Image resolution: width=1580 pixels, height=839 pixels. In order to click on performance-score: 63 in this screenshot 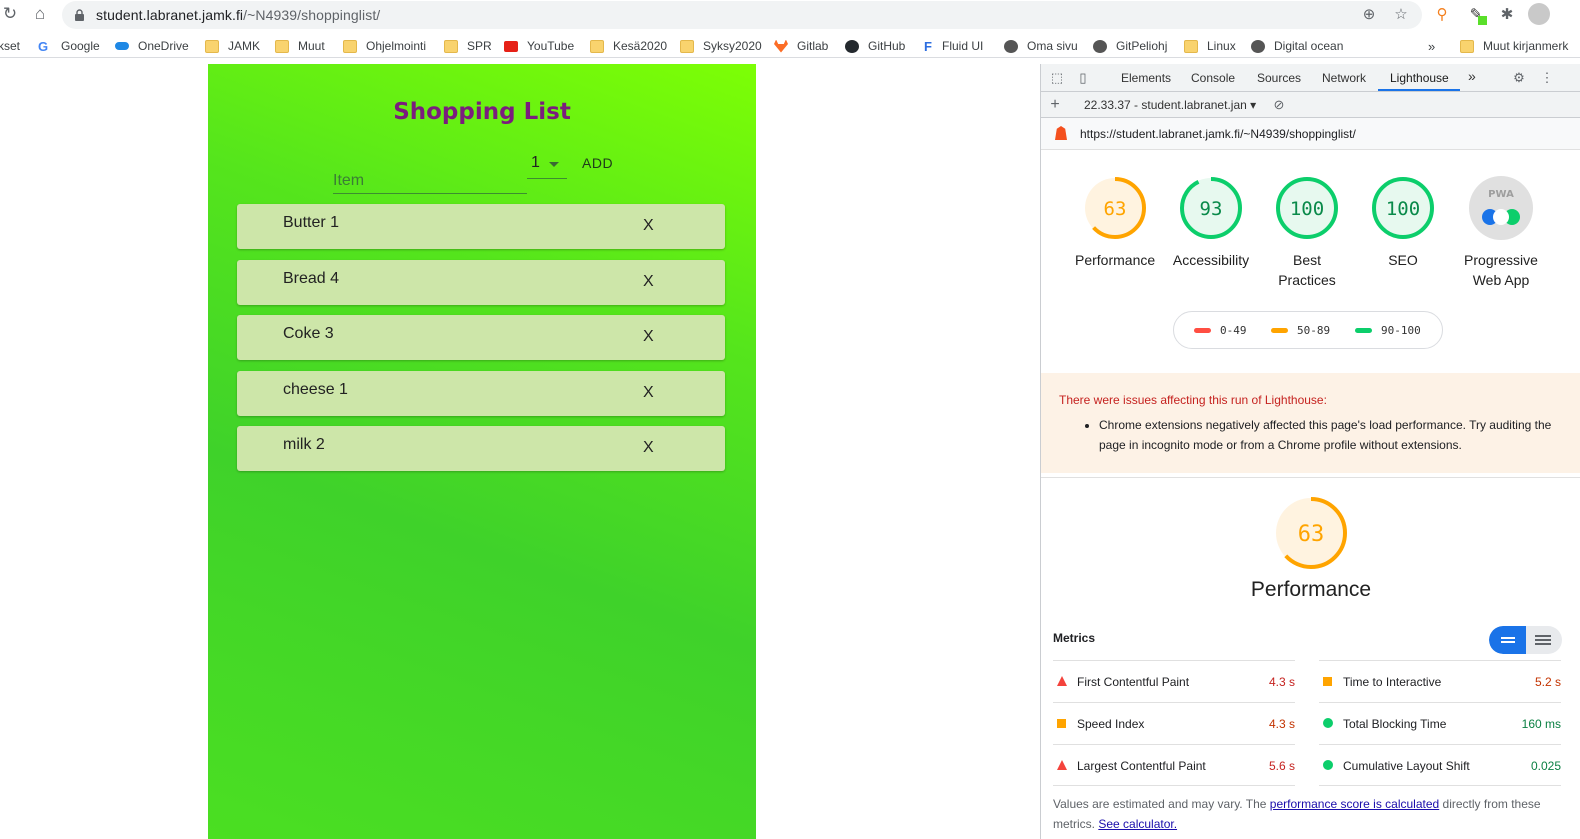, I will do `click(1311, 534)`.